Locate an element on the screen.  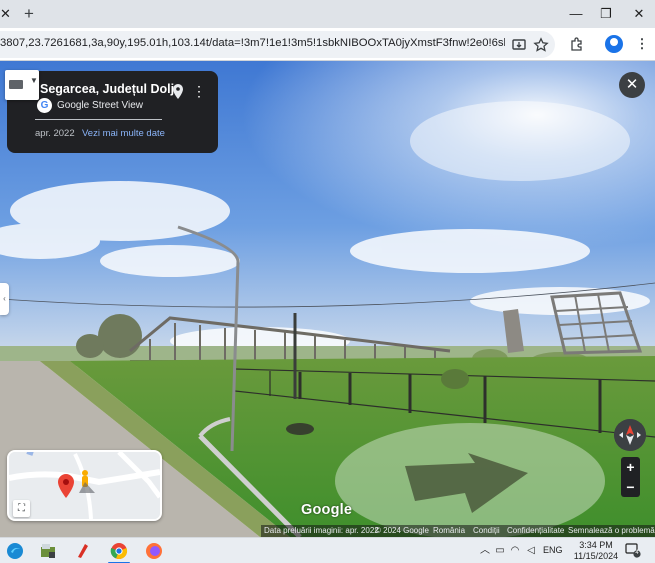
notification-count: 4 is located at coordinates (637, 553).